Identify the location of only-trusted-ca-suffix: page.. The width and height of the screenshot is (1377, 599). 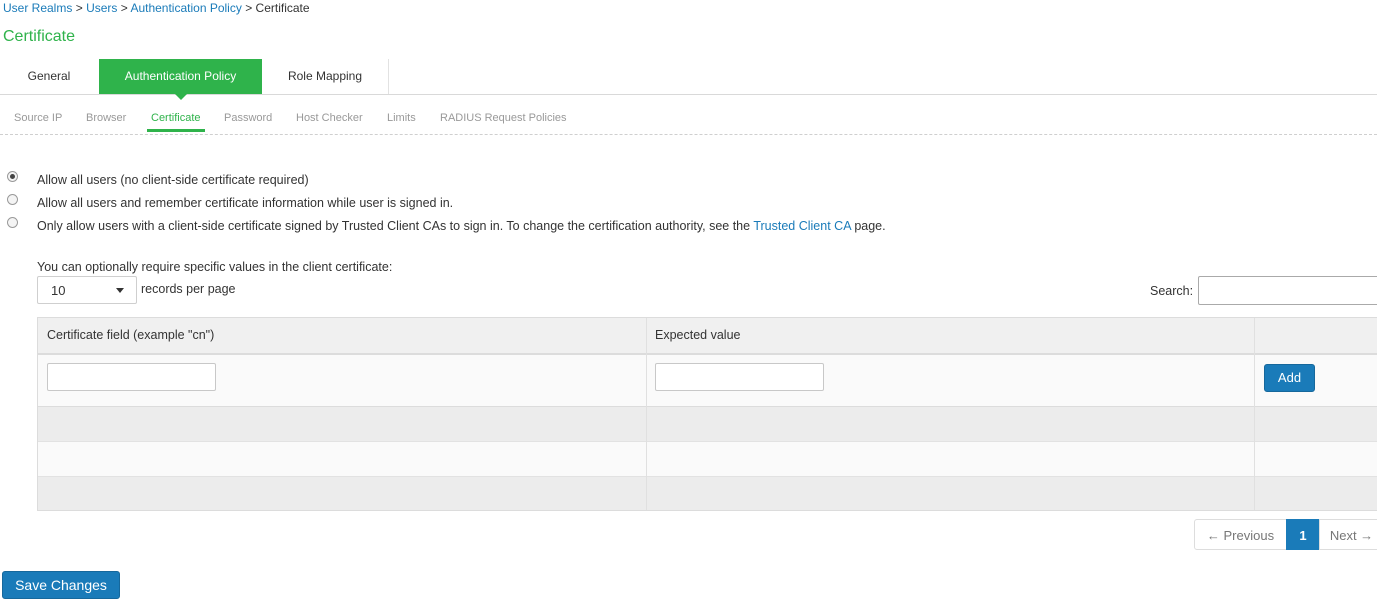
(870, 226).